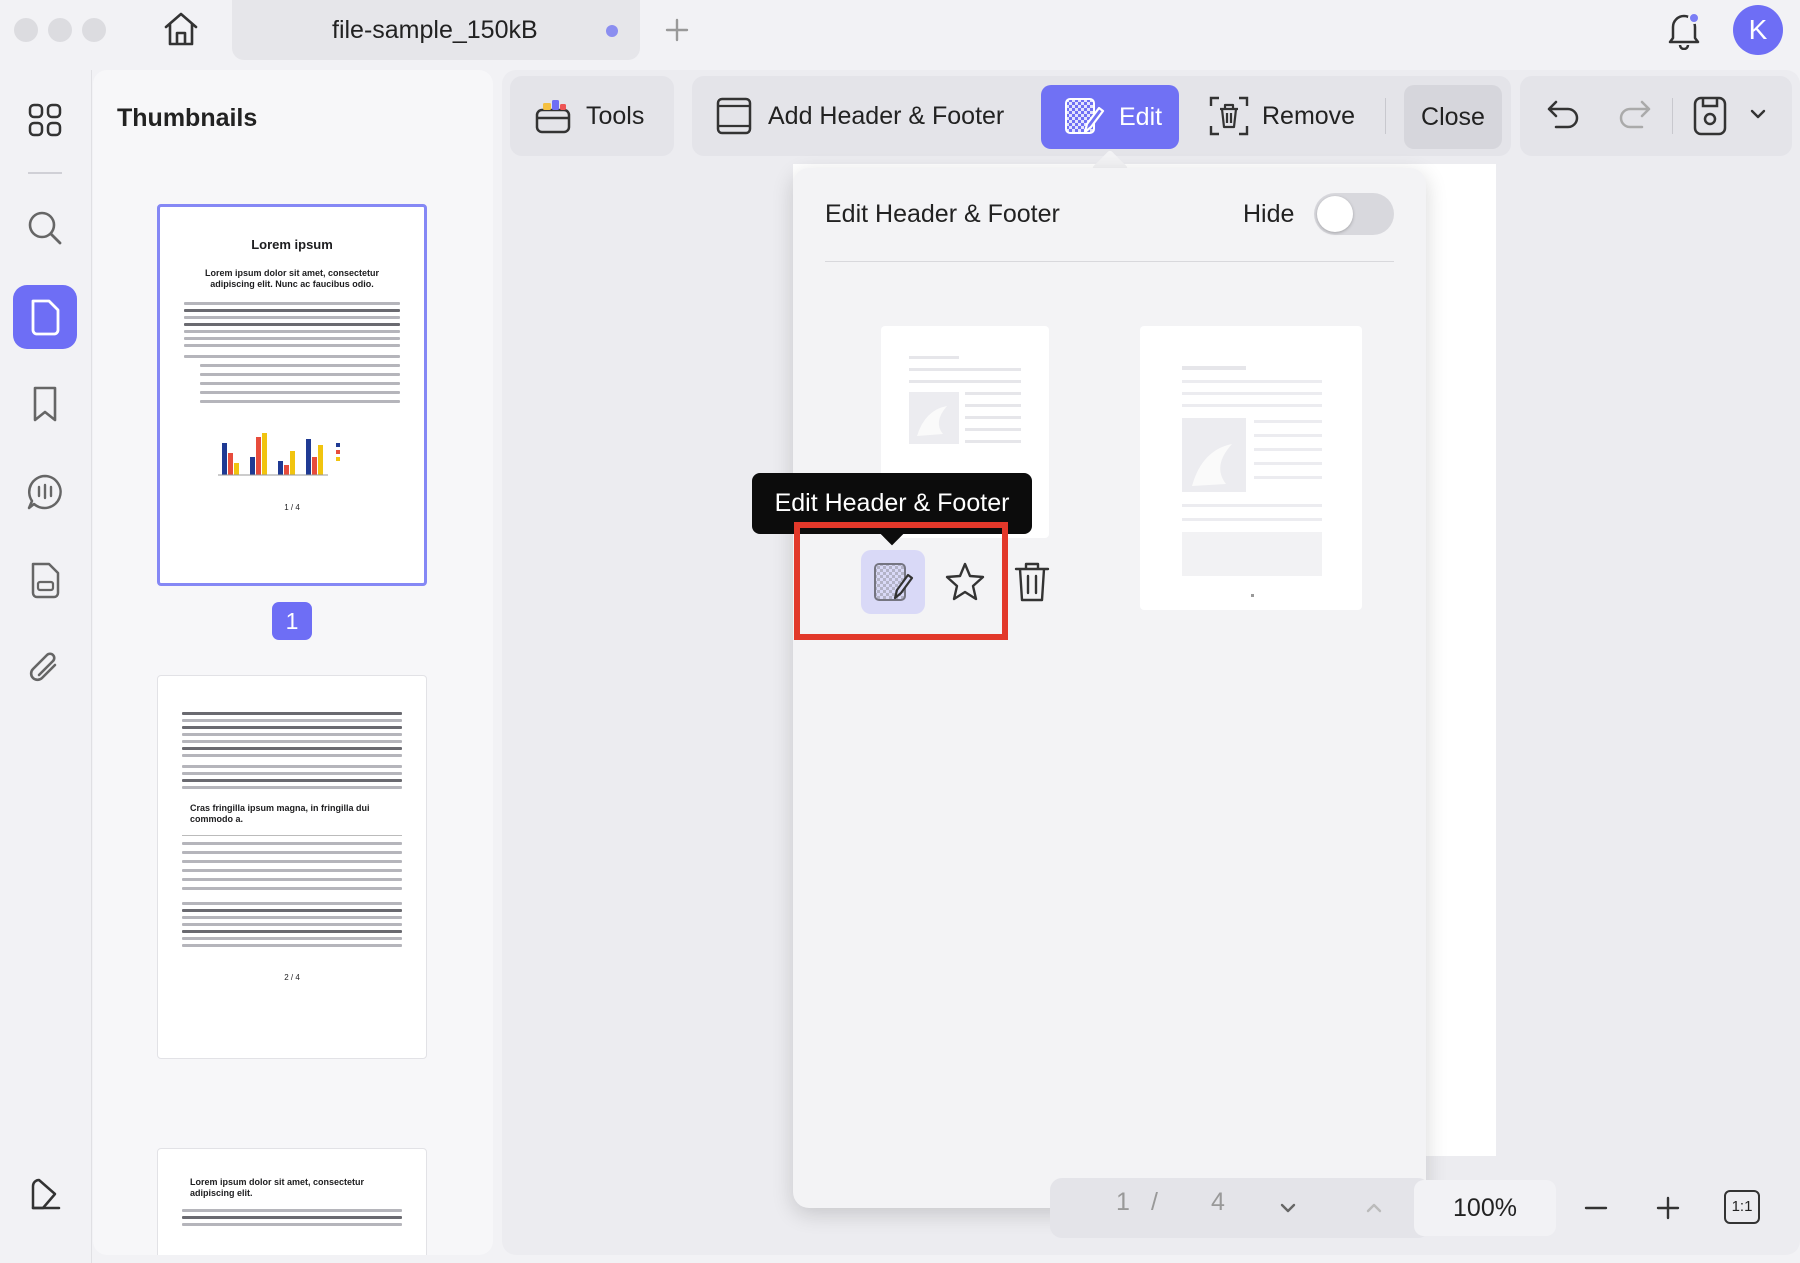  I want to click on add-header-footer-button: Add Header & Footer, so click(859, 116).